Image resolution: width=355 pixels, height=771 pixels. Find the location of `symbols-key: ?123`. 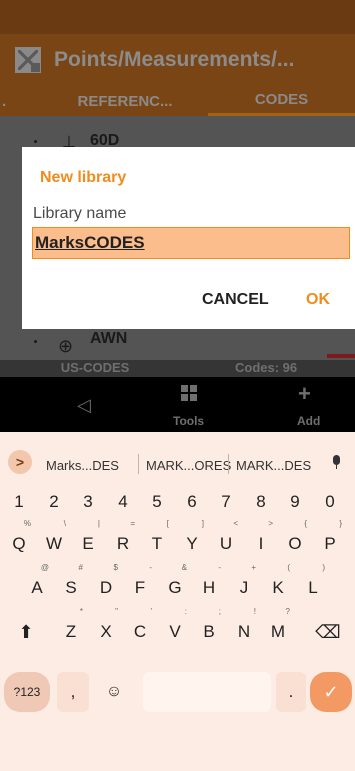

symbols-key: ?123 is located at coordinates (27, 692).